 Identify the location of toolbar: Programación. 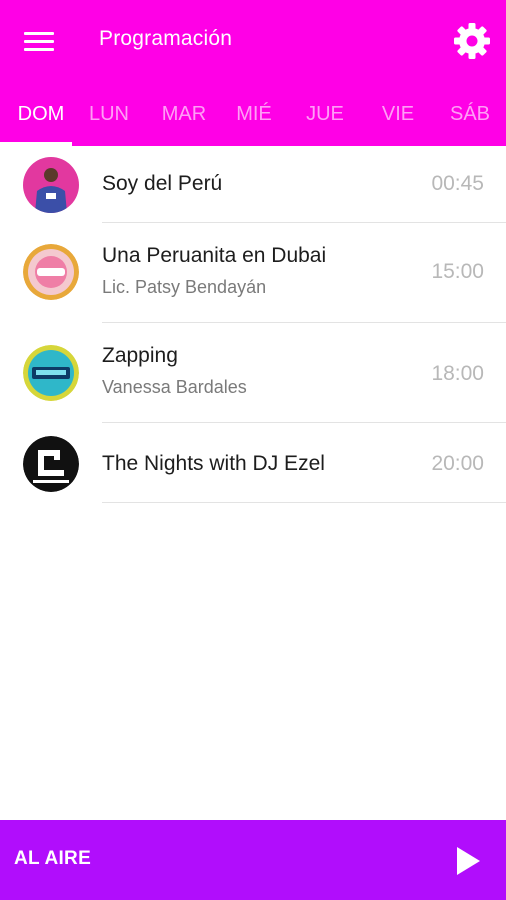
(253, 41).